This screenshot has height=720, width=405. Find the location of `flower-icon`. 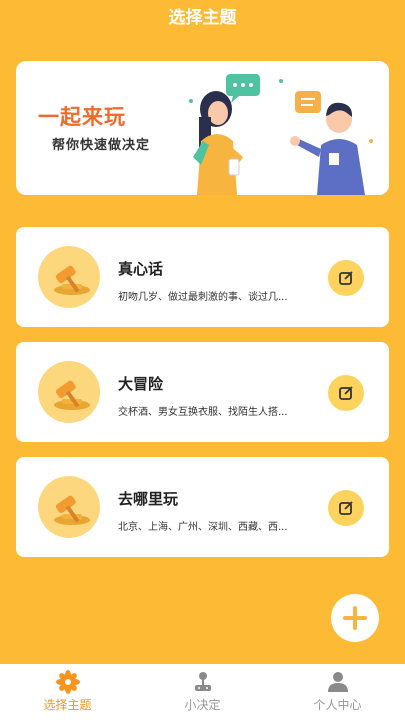

flower-icon is located at coordinates (67, 682).